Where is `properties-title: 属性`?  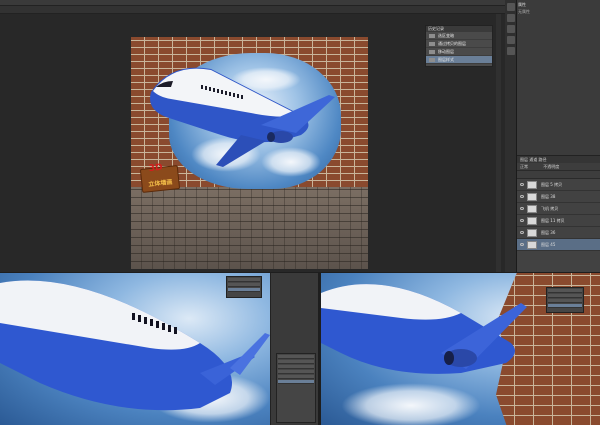 properties-title: 属性 is located at coordinates (522, 4).